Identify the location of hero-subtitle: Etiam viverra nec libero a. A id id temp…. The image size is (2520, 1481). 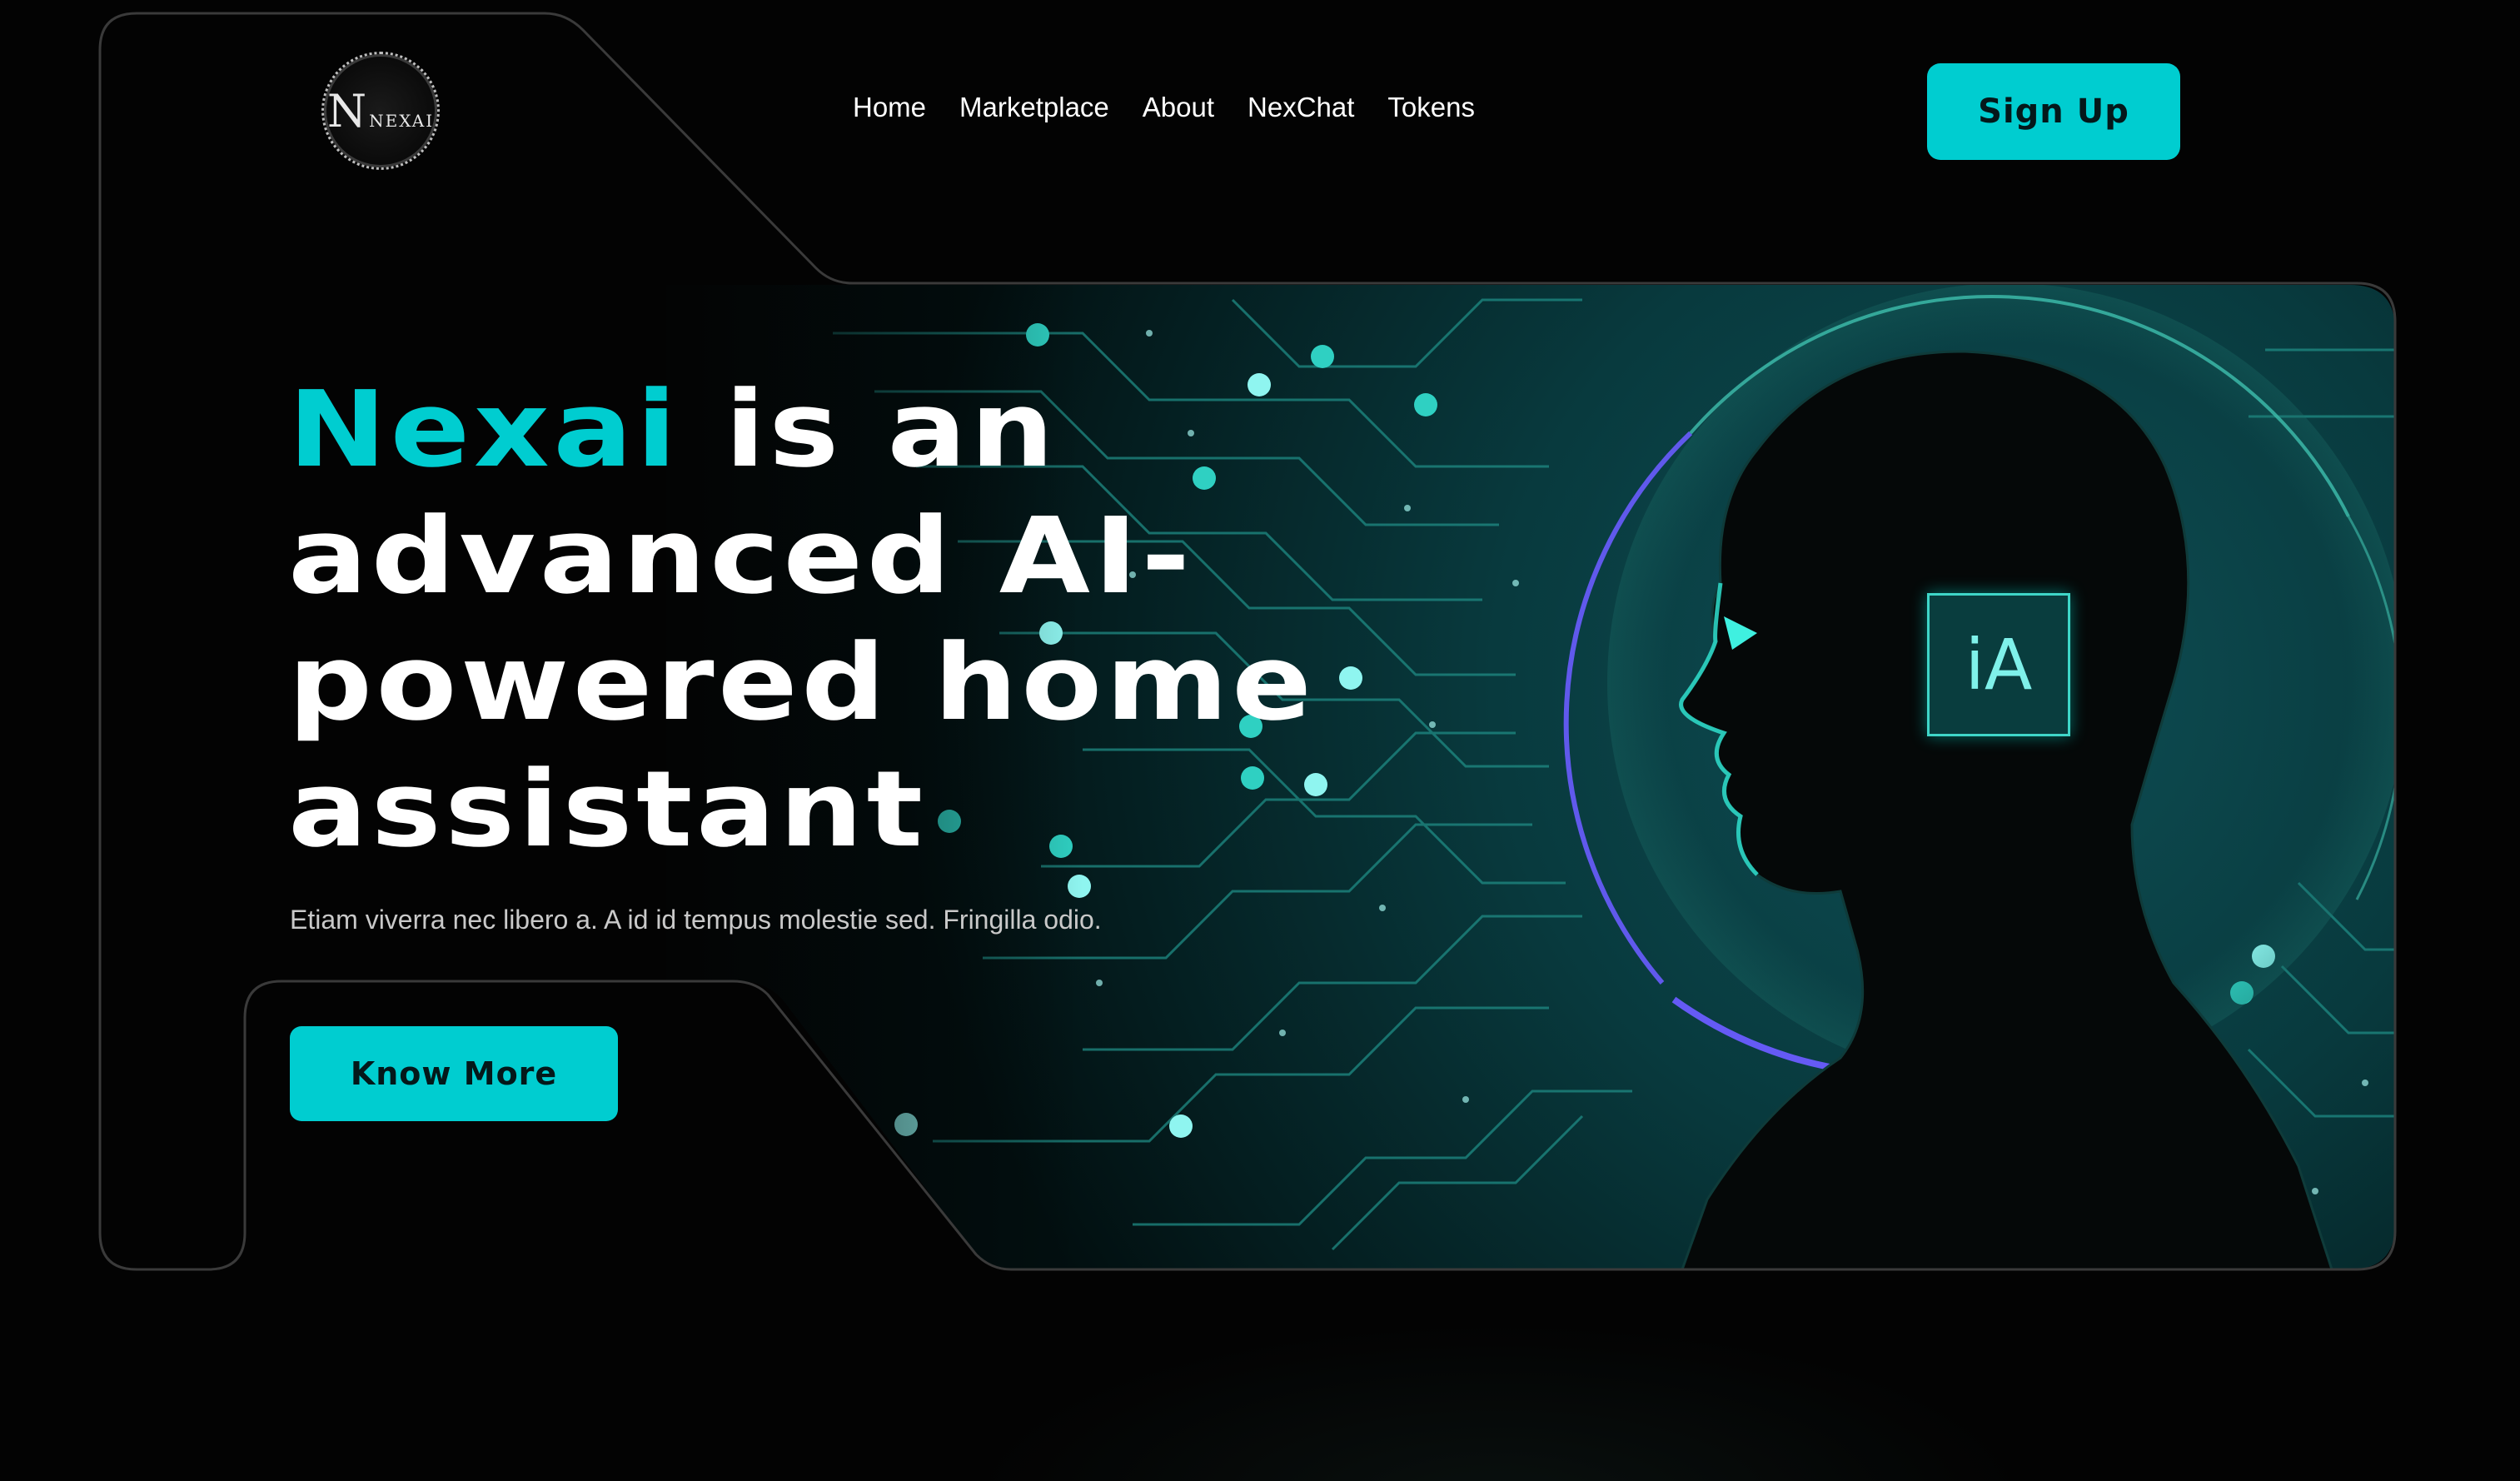
(696, 920).